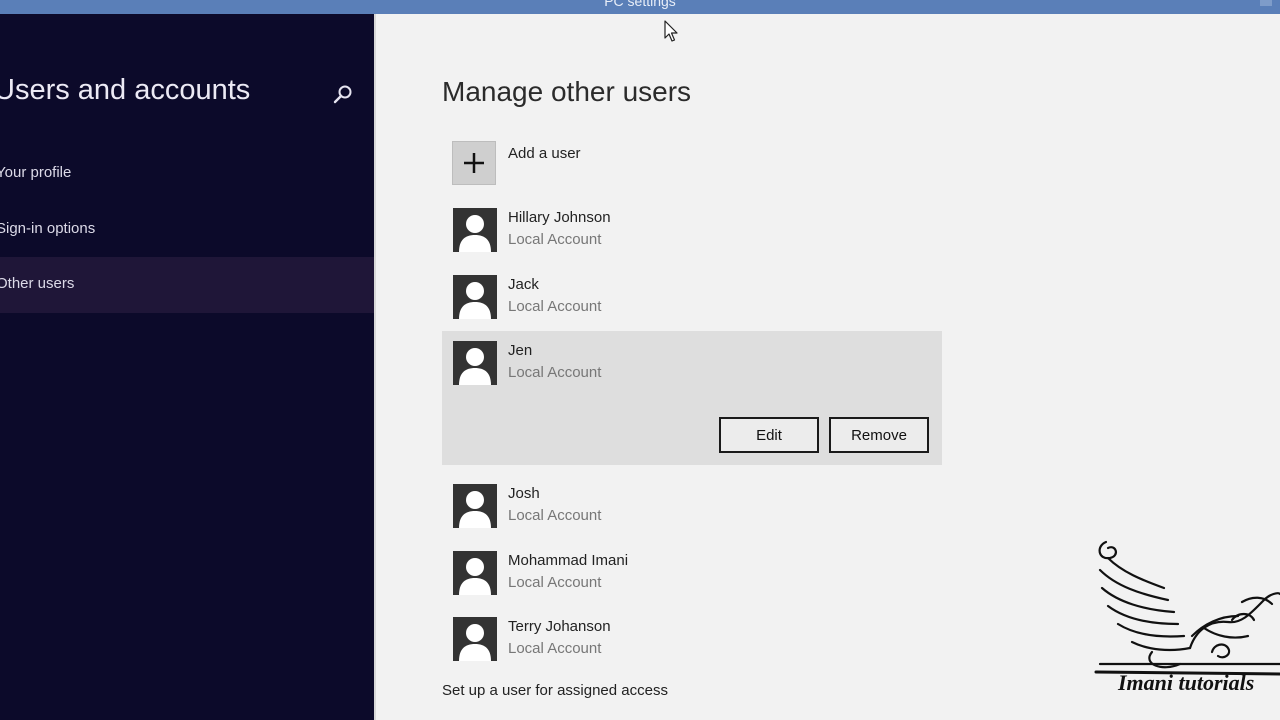 This screenshot has height=720, width=1280. What do you see at coordinates (125, 90) in the screenshot?
I see `sidebar-title: Users and accounts` at bounding box center [125, 90].